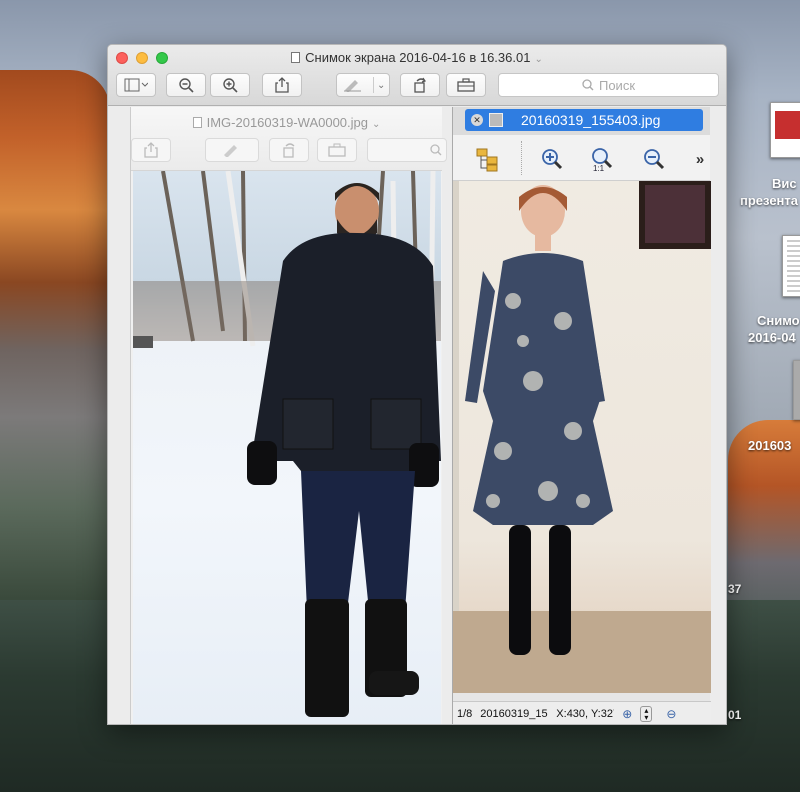  I want to click on window-title-wrap: Снимок экрана 2016-04-16 в 16.36.01 ⌄, so click(417, 57).